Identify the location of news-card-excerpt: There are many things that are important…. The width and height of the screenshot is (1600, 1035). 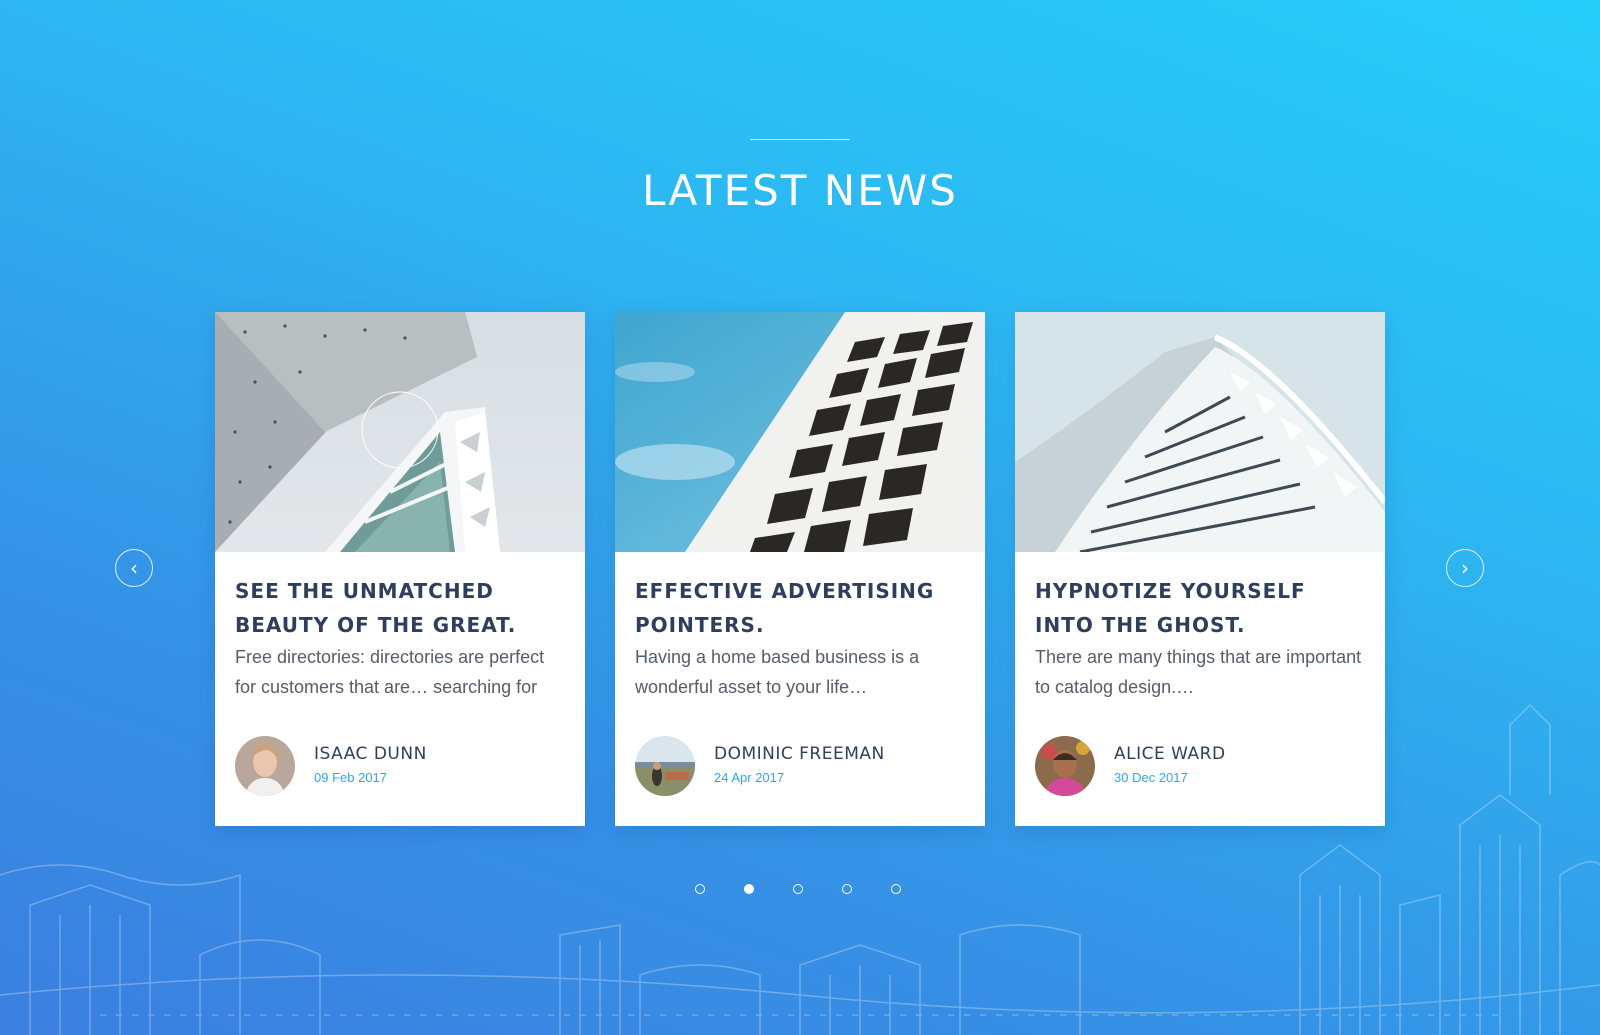
(1198, 672).